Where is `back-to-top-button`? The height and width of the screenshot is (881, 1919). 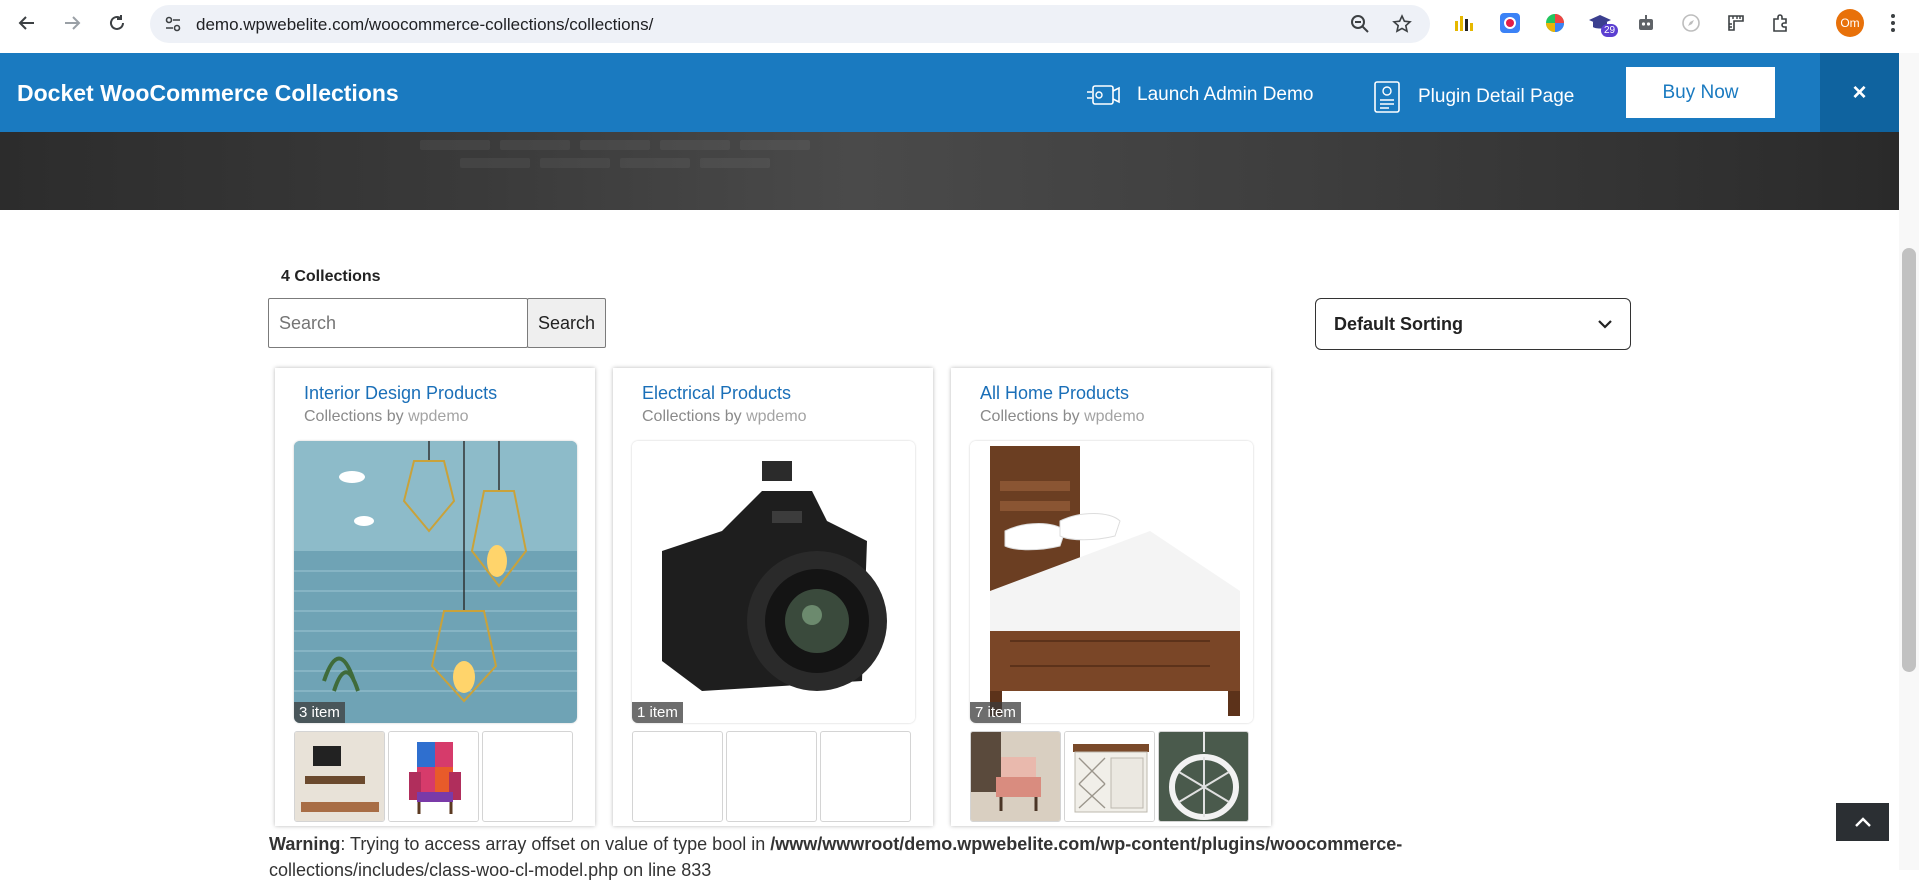
back-to-top-button is located at coordinates (1862, 822).